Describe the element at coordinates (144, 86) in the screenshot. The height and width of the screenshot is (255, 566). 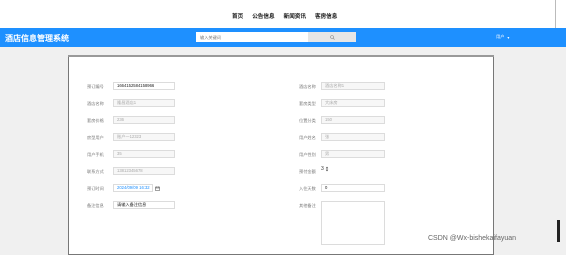
I see `booking-number-field: 1664152584158966` at that location.